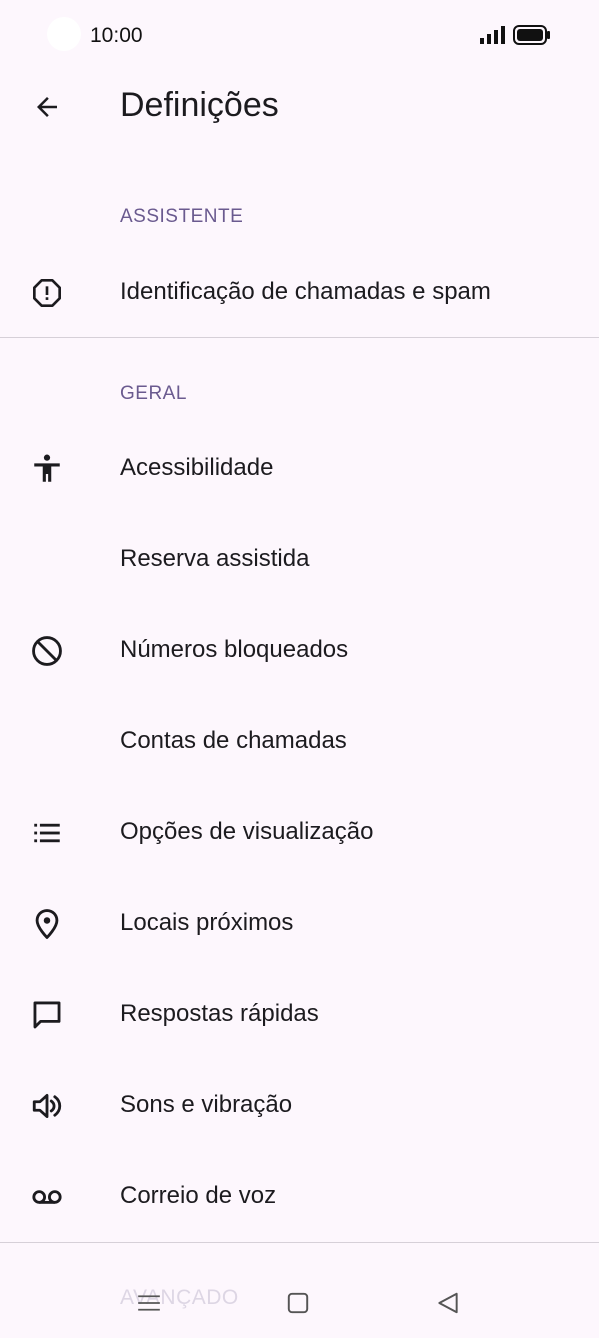  Describe the element at coordinates (206, 1104) in the screenshot. I see `settings-item-label: Sons e vibração` at that location.